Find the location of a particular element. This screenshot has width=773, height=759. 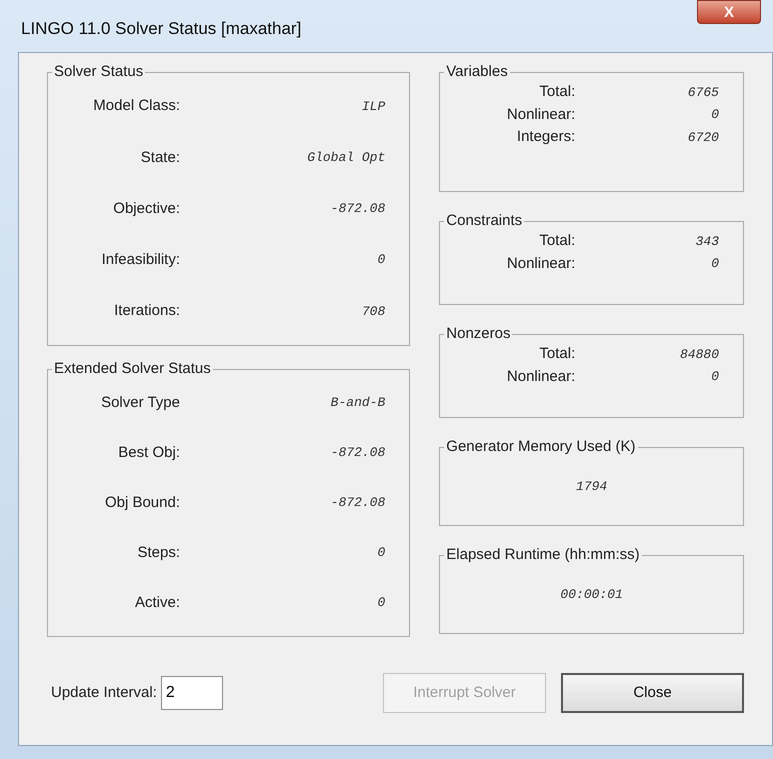

field-value: 343 is located at coordinates (707, 241).